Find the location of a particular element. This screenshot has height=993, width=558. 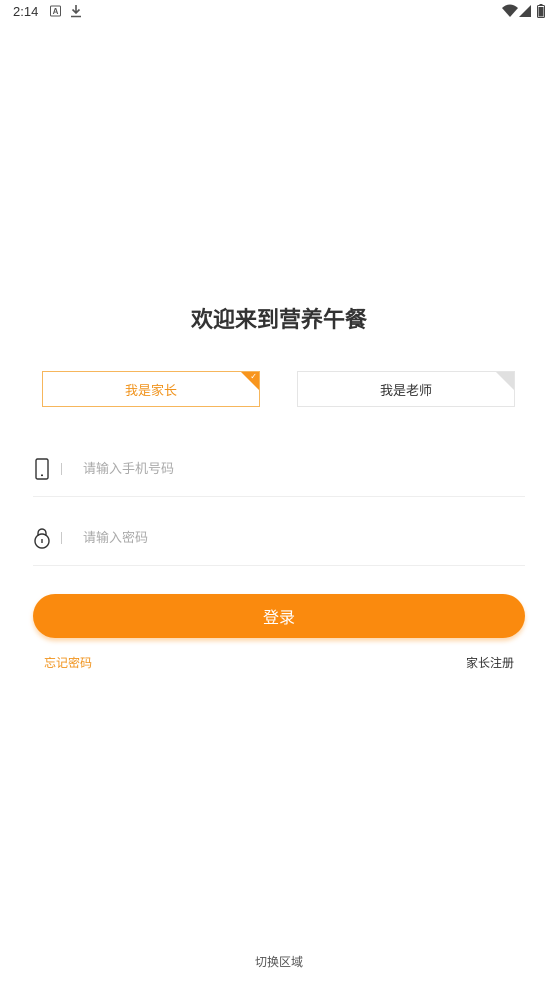

password-field is located at coordinates (279, 540).